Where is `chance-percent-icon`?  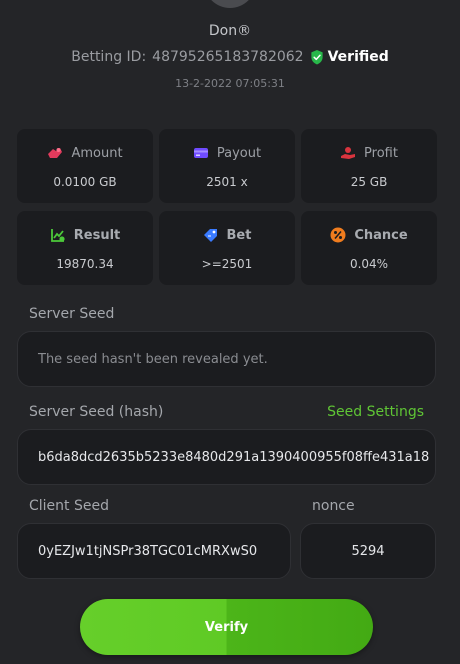 chance-percent-icon is located at coordinates (338, 235).